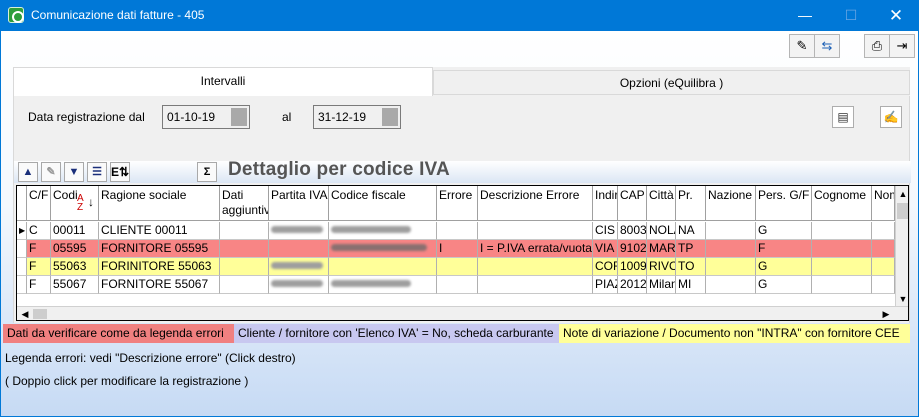 The image size is (919, 417). What do you see at coordinates (16, 15) in the screenshot?
I see `app-logo-icon` at bounding box center [16, 15].